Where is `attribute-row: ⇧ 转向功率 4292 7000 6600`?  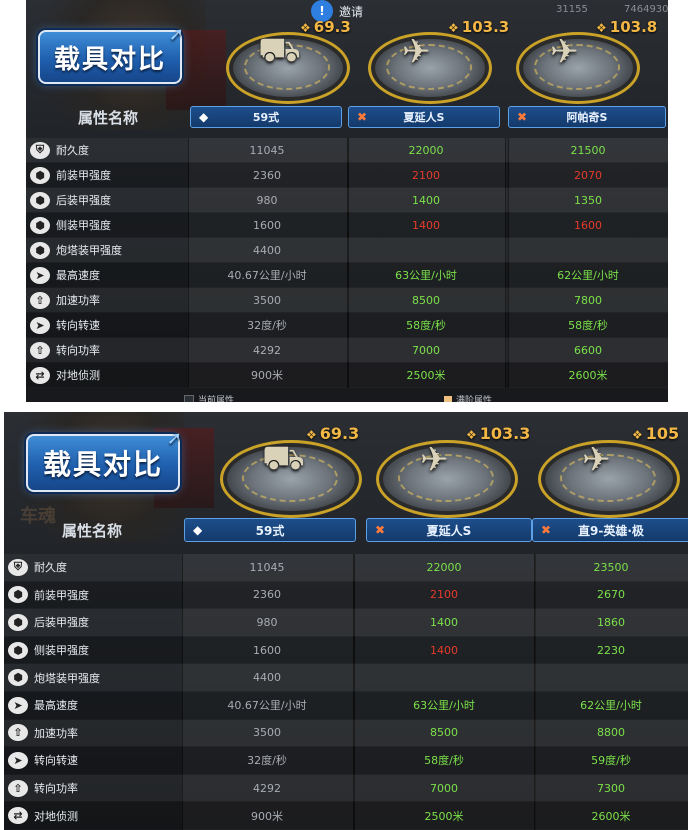
attribute-row: ⇧ 转向功率 4292 7000 6600 is located at coordinates (347, 350).